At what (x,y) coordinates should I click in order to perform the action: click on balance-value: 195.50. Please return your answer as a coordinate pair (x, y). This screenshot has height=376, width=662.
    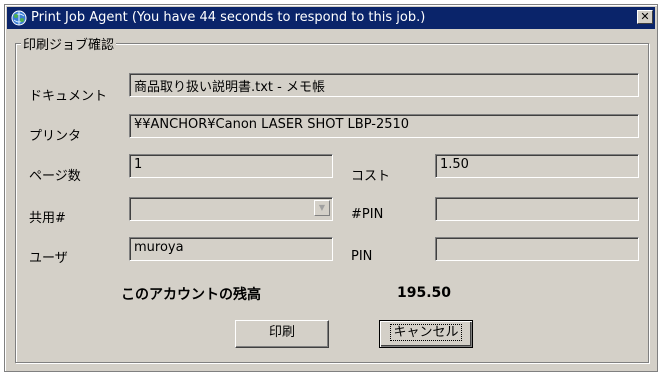
    Looking at the image, I should click on (424, 293).